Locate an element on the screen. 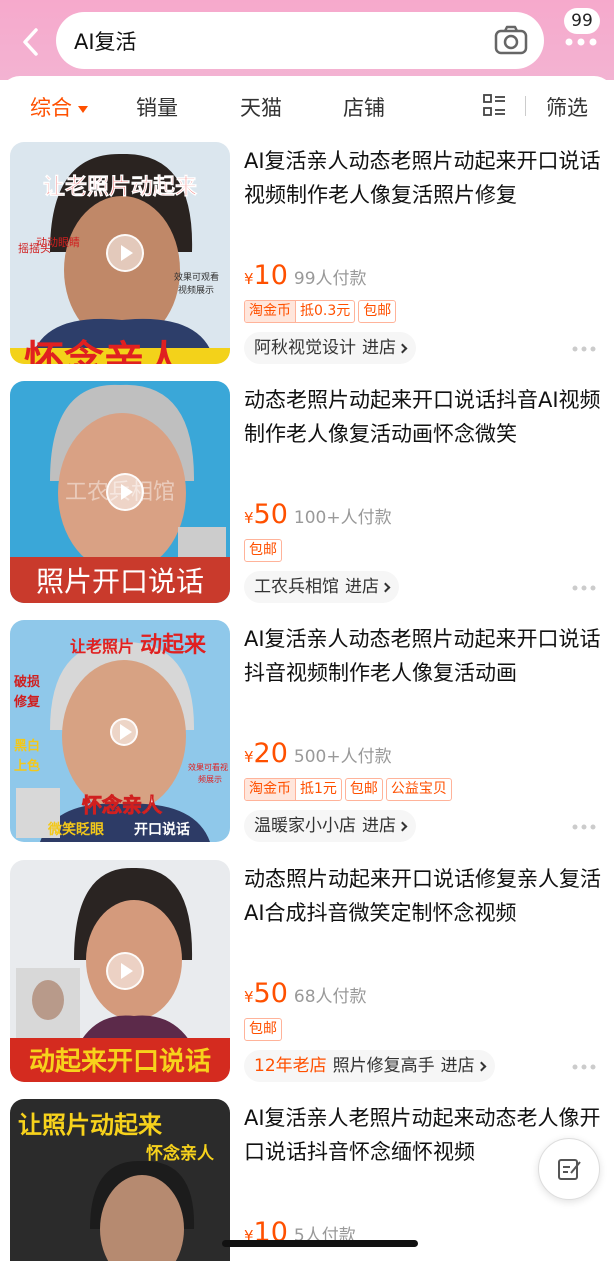 The width and height of the screenshot is (614, 1261). svg-text: 上色 is located at coordinates (27, 766).